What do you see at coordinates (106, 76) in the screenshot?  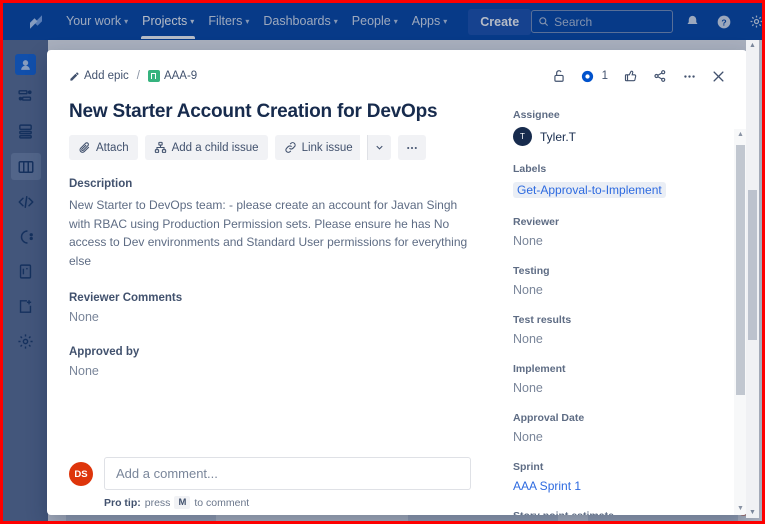 I see `breadcrumb-epic-label: Add epic` at bounding box center [106, 76].